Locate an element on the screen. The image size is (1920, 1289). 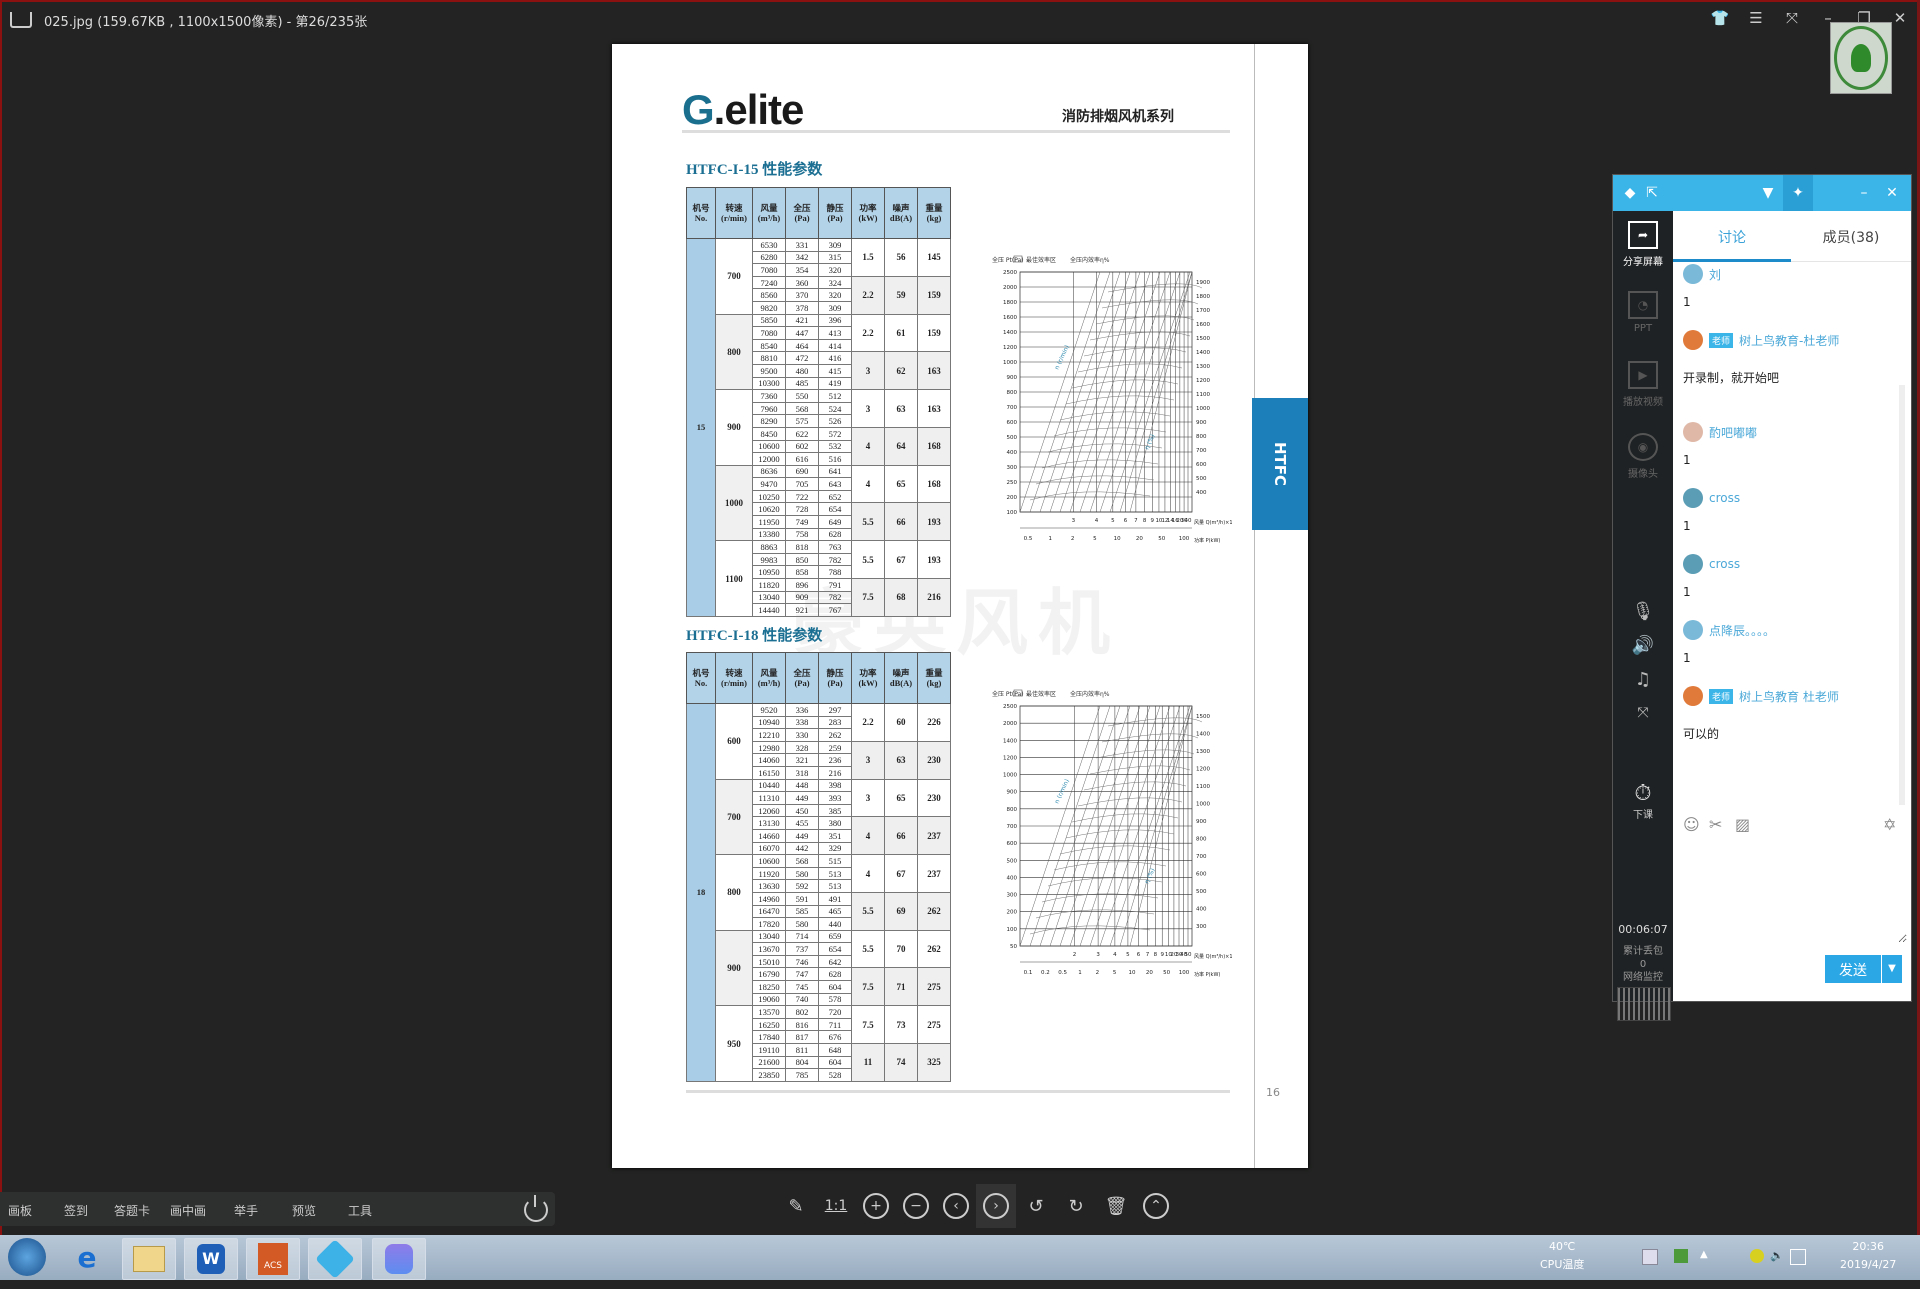
toolbar-sign-in: 签到 is located at coordinates (76, 1210).